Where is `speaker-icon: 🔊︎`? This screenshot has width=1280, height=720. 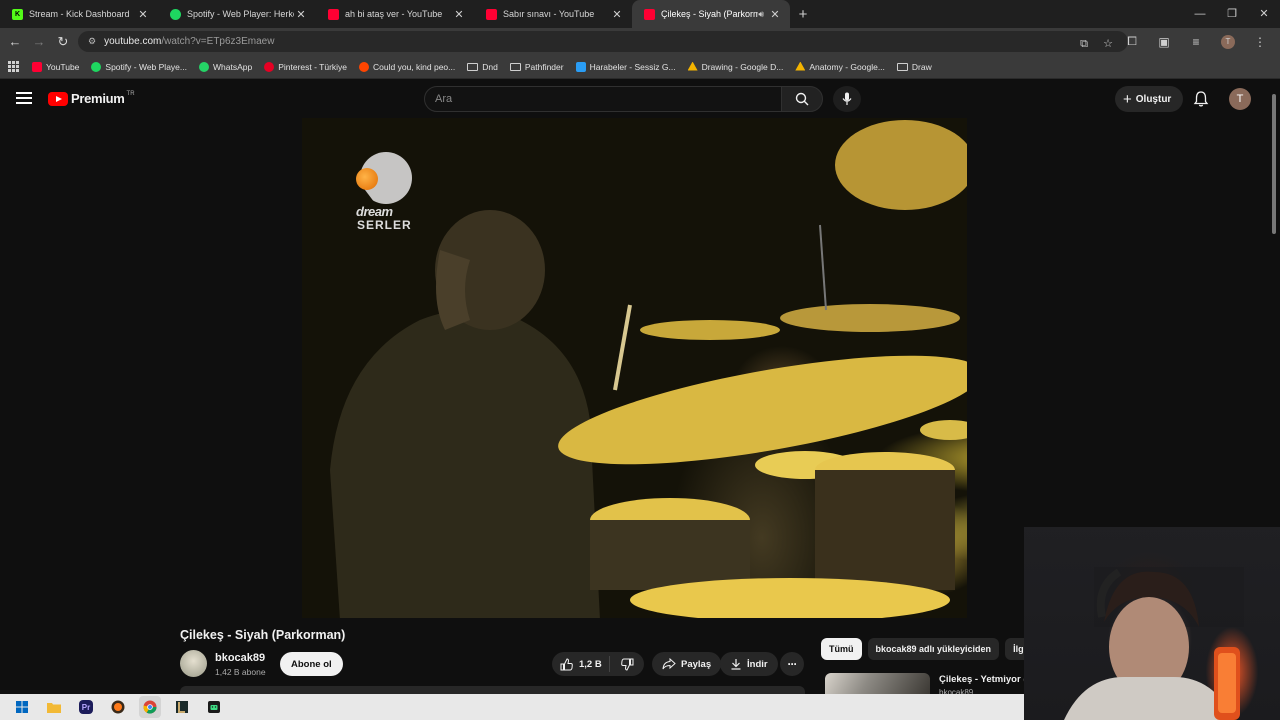
speaker-icon: 🔊︎ is located at coordinates (761, 14).